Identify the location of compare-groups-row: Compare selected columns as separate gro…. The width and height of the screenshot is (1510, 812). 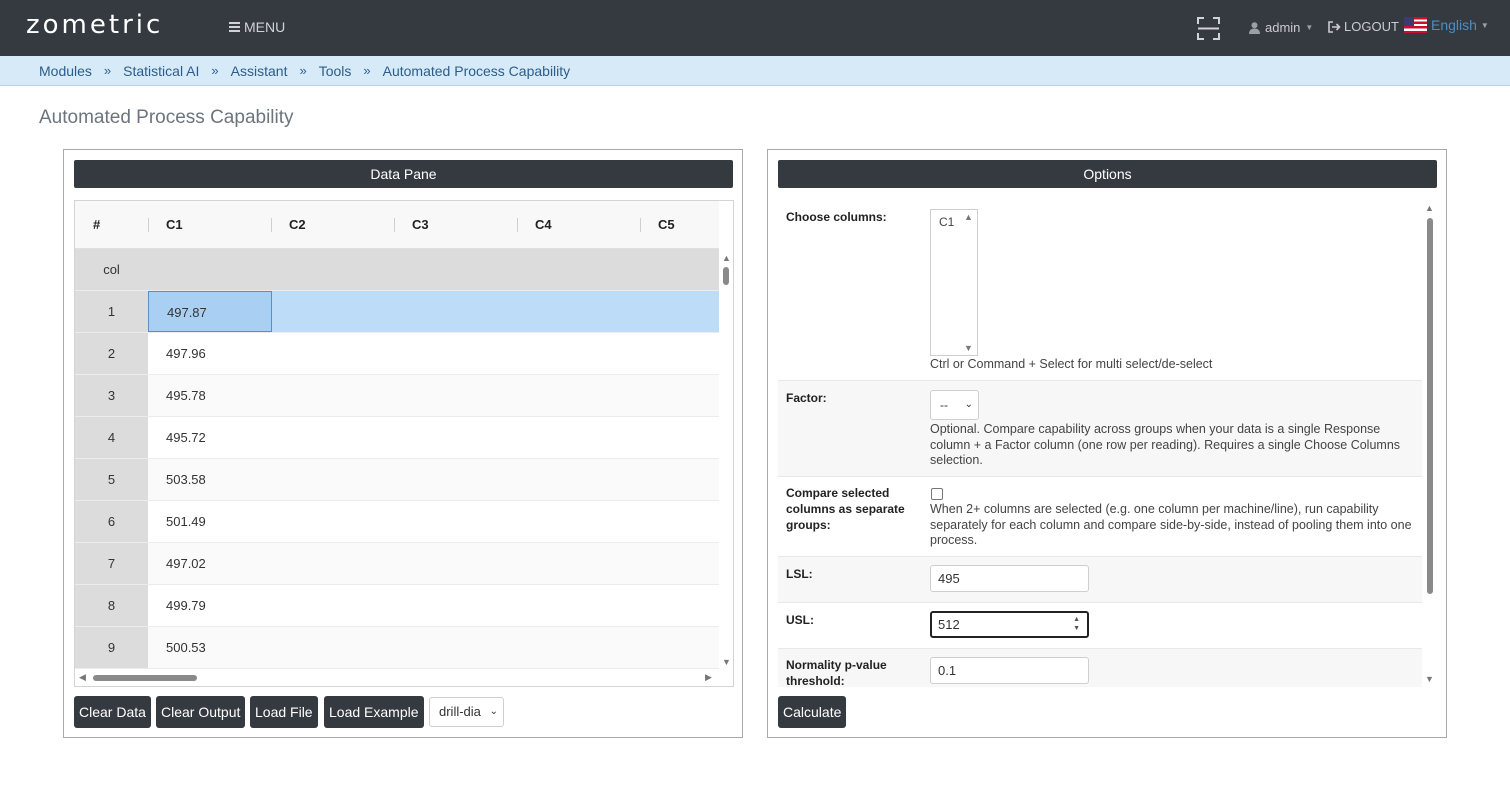
(1100, 517).